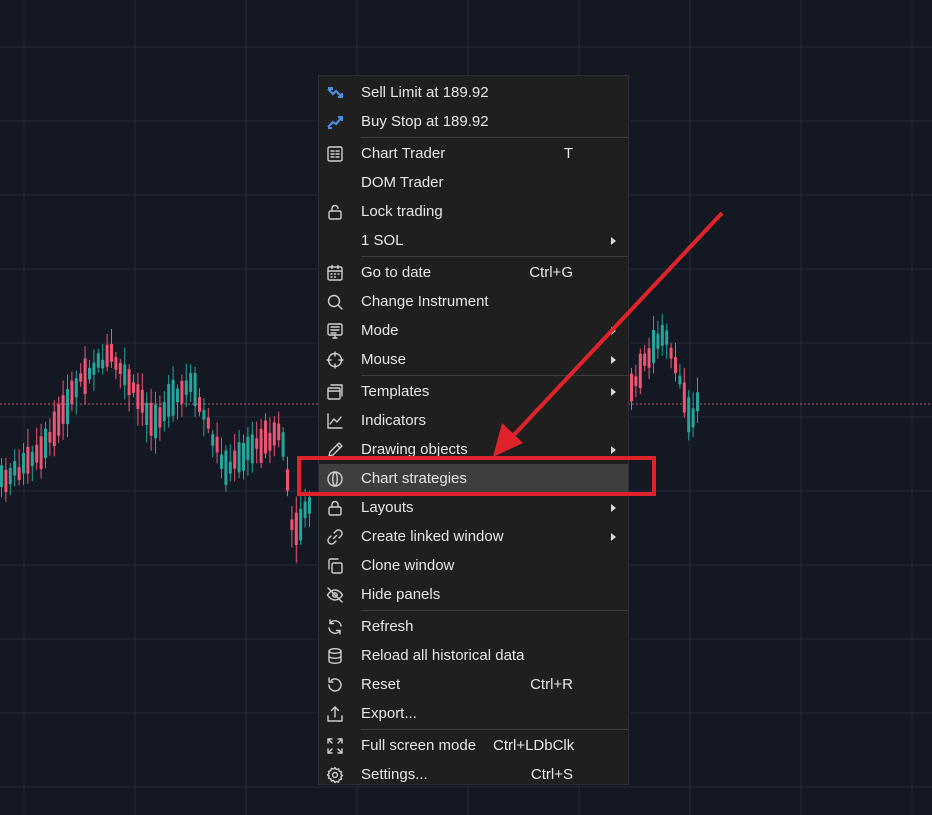 The image size is (932, 815). What do you see at coordinates (473, 536) in the screenshot?
I see `menu-item-create-linked-window: Create linked window` at bounding box center [473, 536].